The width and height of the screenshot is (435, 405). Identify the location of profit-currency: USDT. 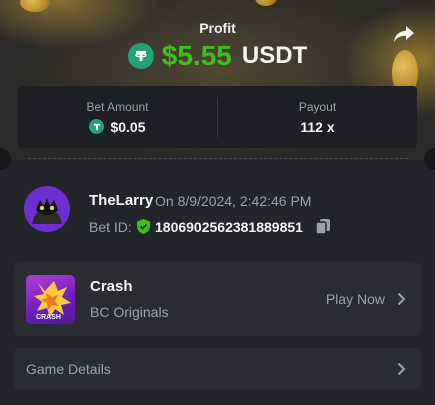
(274, 55).